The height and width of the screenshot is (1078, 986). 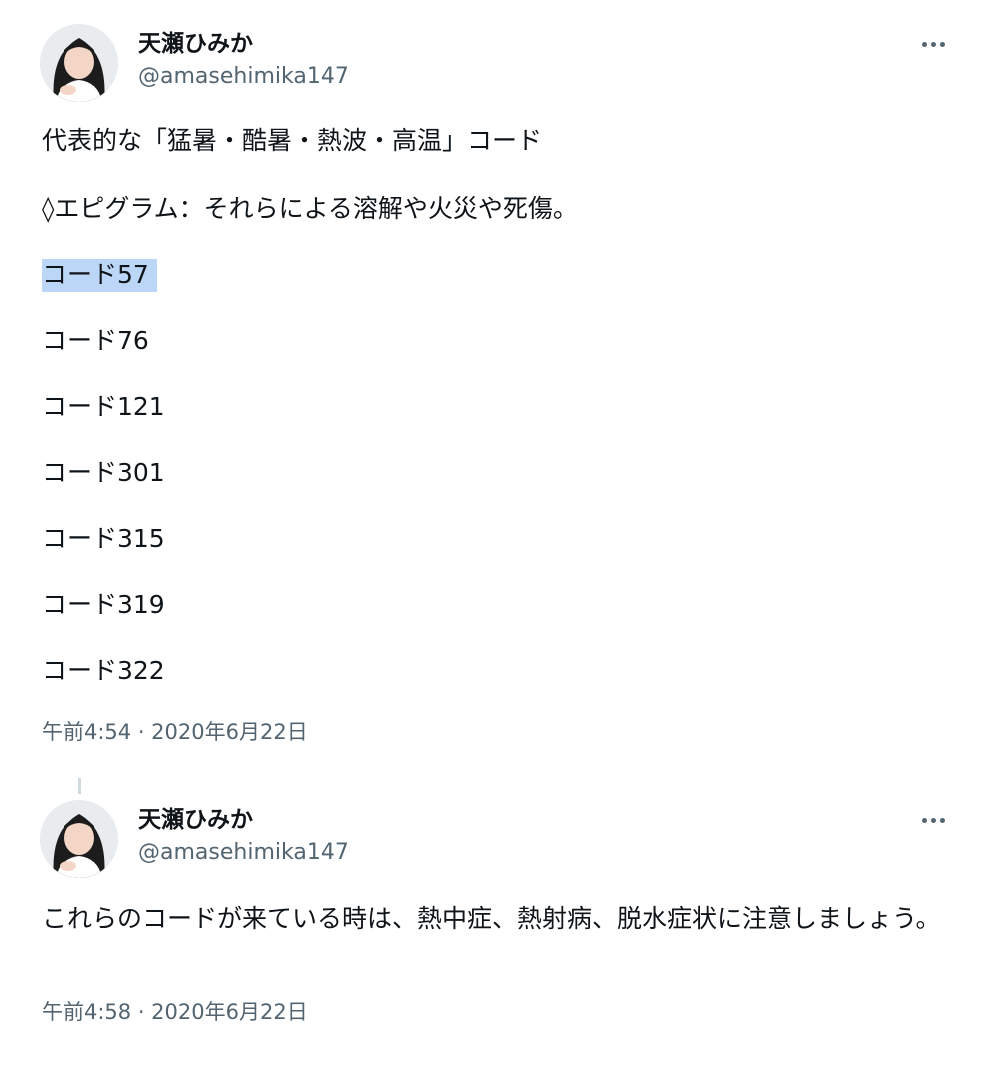 What do you see at coordinates (175, 732) in the screenshot?
I see `tweet-timestamp: 午前4:54 · 2020年6月22日` at bounding box center [175, 732].